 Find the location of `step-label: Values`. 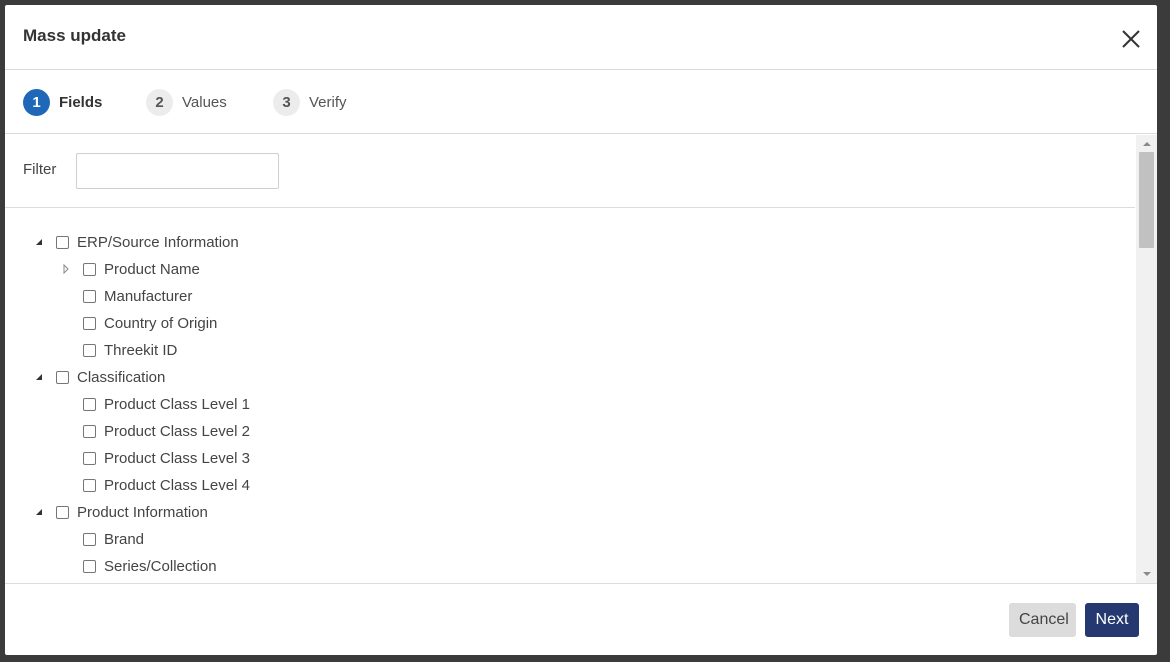

step-label: Values is located at coordinates (204, 102).